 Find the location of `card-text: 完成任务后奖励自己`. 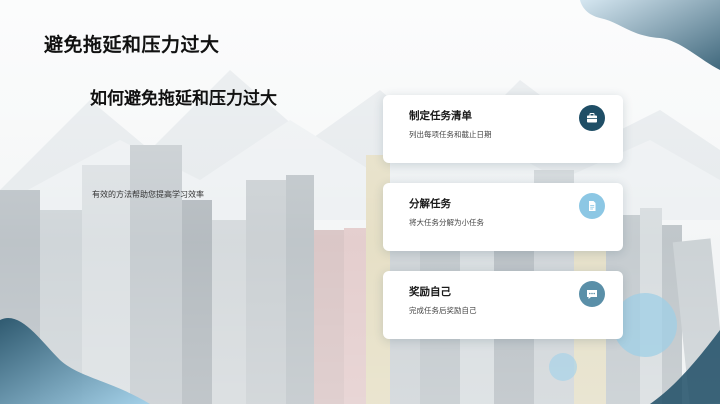

card-text: 完成任务后奖励自己 is located at coordinates (443, 310).